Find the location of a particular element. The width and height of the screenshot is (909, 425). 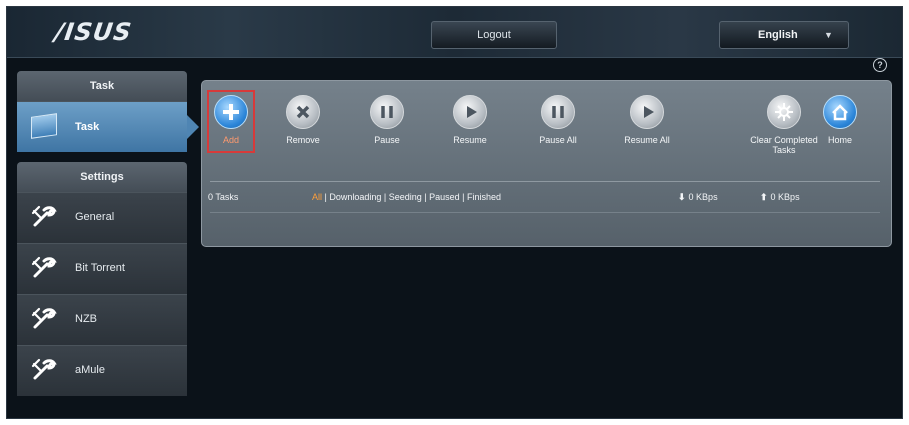

sidebar-item-label: Bit Torrent is located at coordinates (100, 268).